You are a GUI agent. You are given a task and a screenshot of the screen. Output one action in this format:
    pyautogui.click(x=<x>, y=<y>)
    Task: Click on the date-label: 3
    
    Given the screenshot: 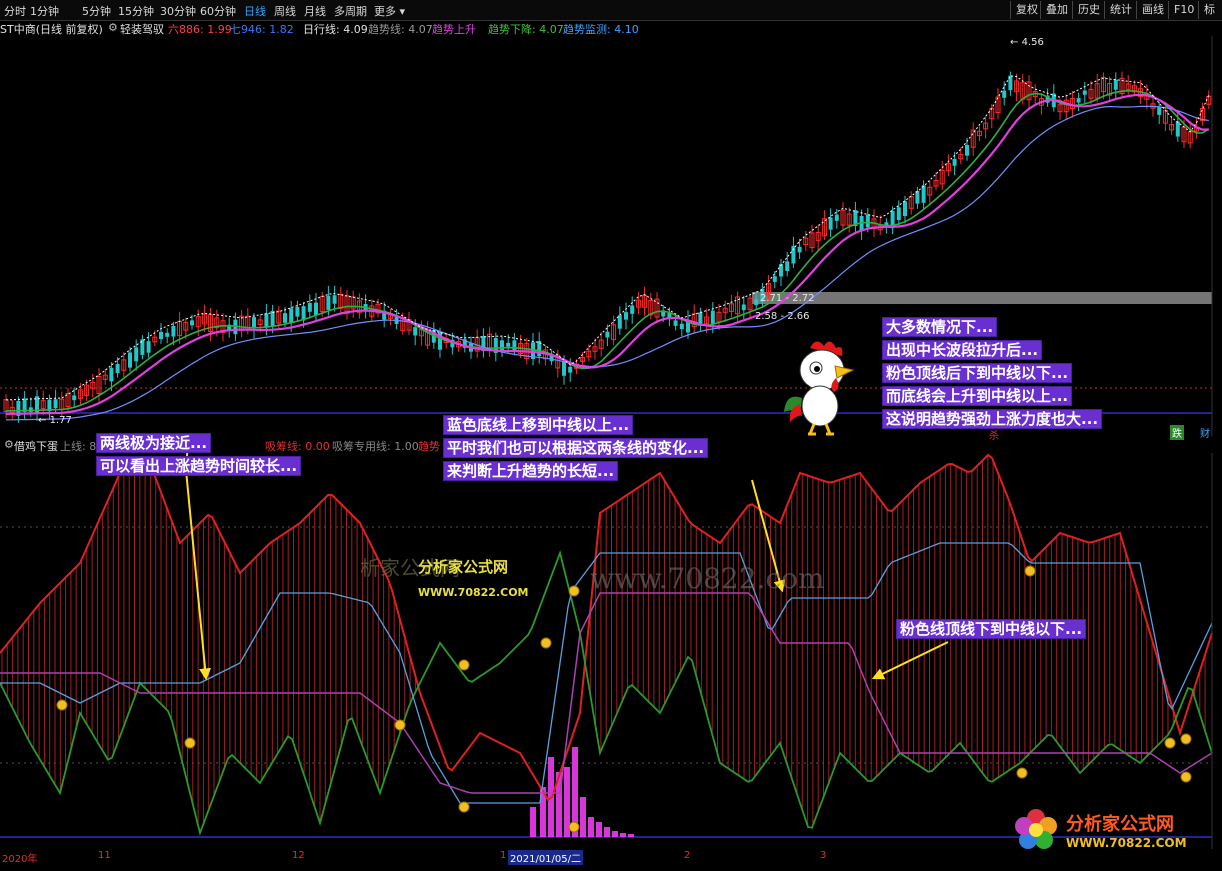 What is the action you would take?
    pyautogui.click(x=823, y=855)
    